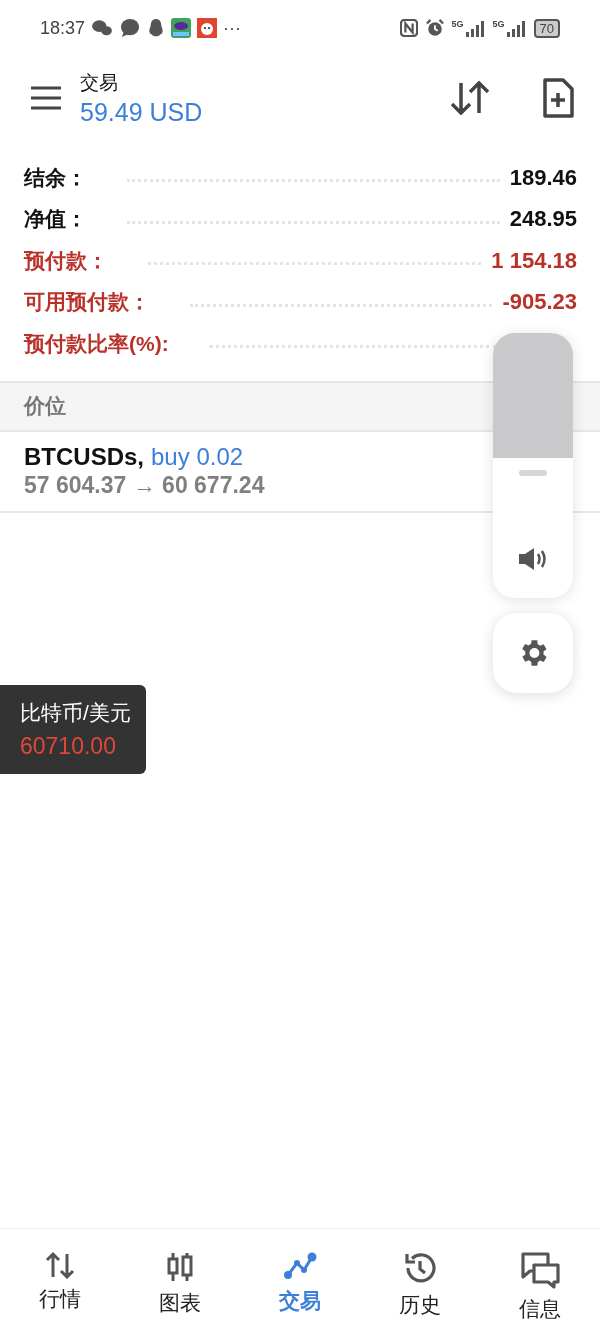 This screenshot has width=600, height=1333. What do you see at coordinates (543, 219) in the screenshot?
I see `account-value: 248.95` at bounding box center [543, 219].